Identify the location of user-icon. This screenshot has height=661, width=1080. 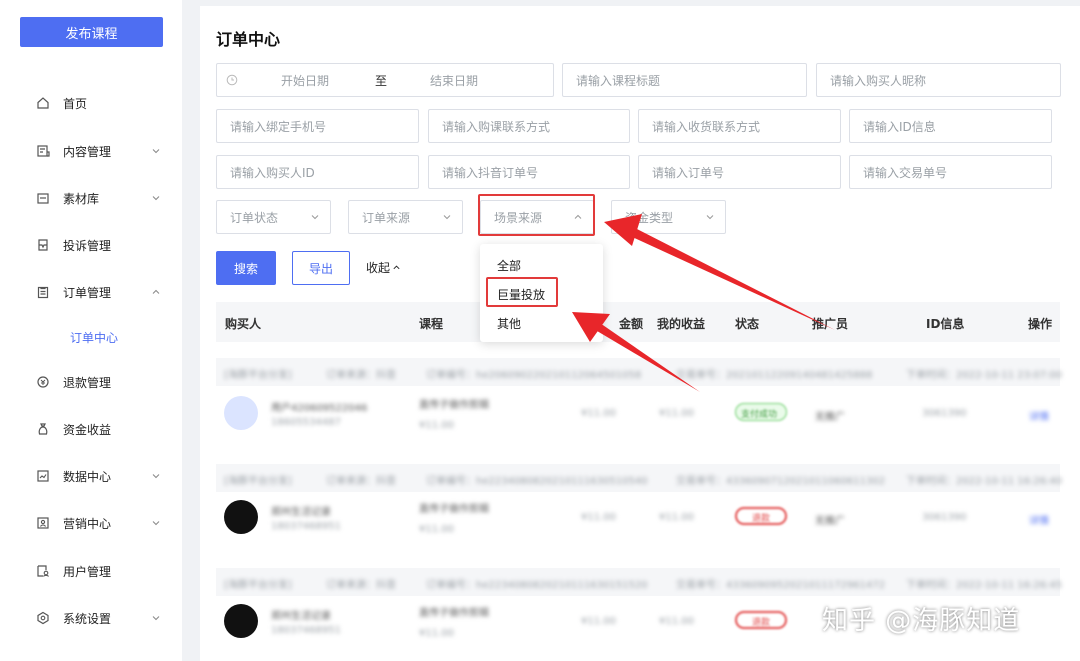
(43, 571).